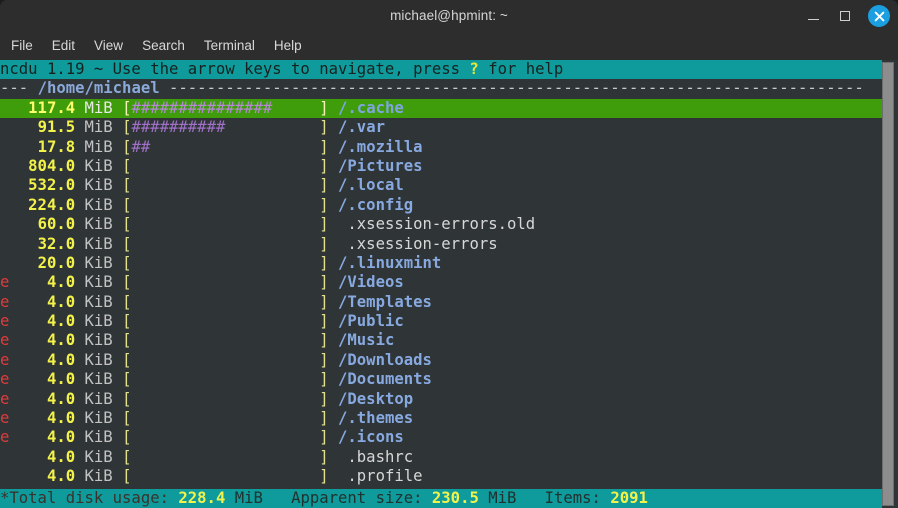 The height and width of the screenshot is (508, 898). I want to click on row-size: 224.0, so click(52, 204).